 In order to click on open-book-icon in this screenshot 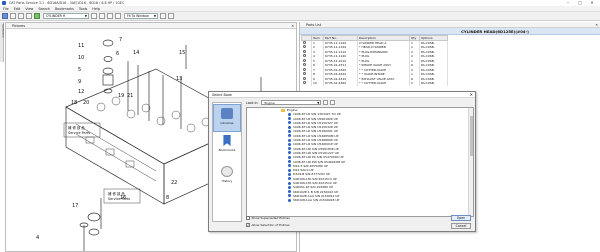, I will do `click(5, 16)`.